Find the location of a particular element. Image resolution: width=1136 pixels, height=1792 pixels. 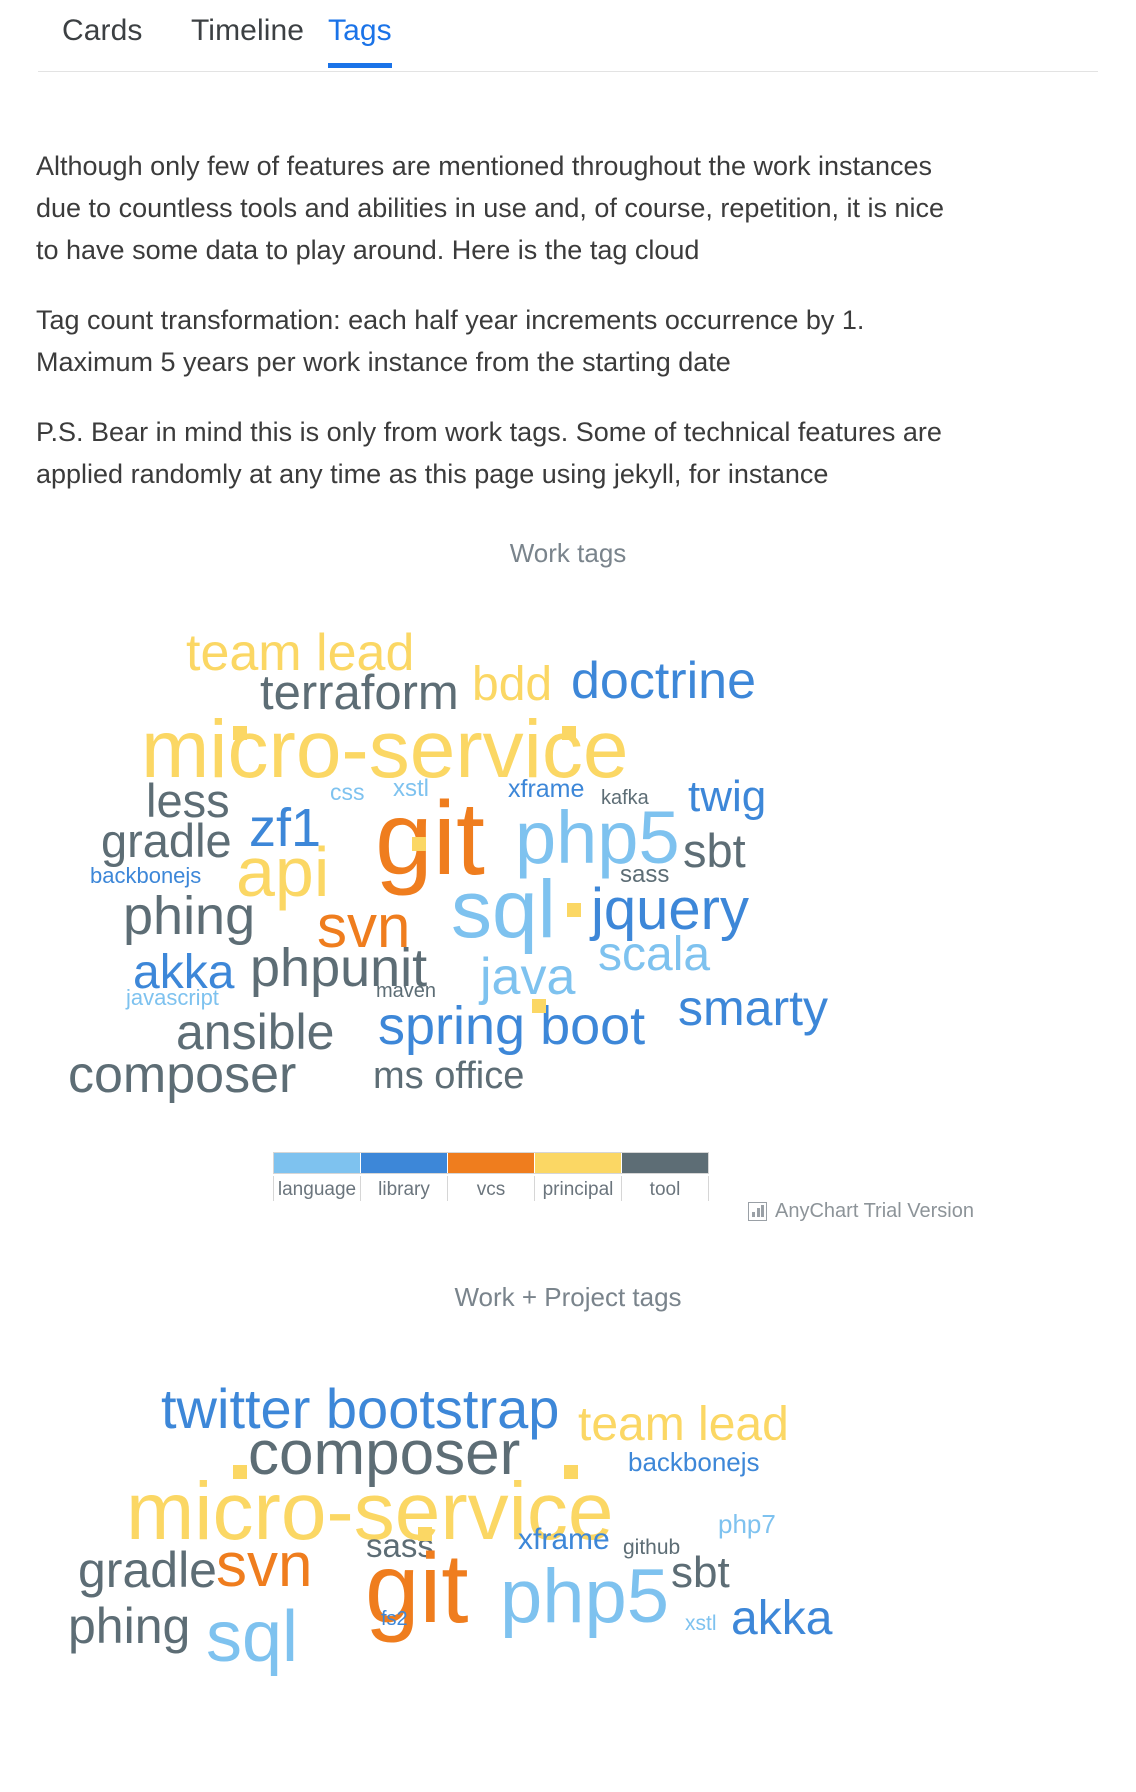

tag-word: bdd is located at coordinates (512, 685).